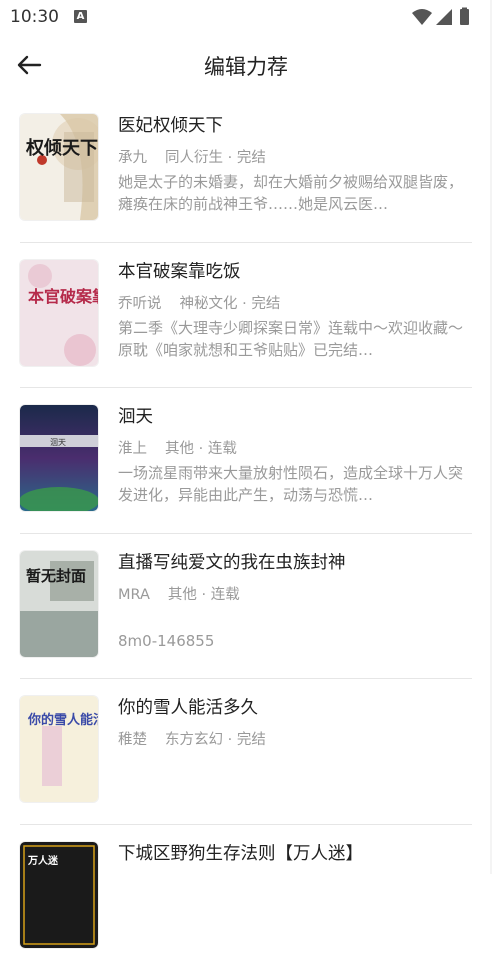 The image size is (492, 969). Describe the element at coordinates (464, 17) in the screenshot. I see `battery-icon` at that location.